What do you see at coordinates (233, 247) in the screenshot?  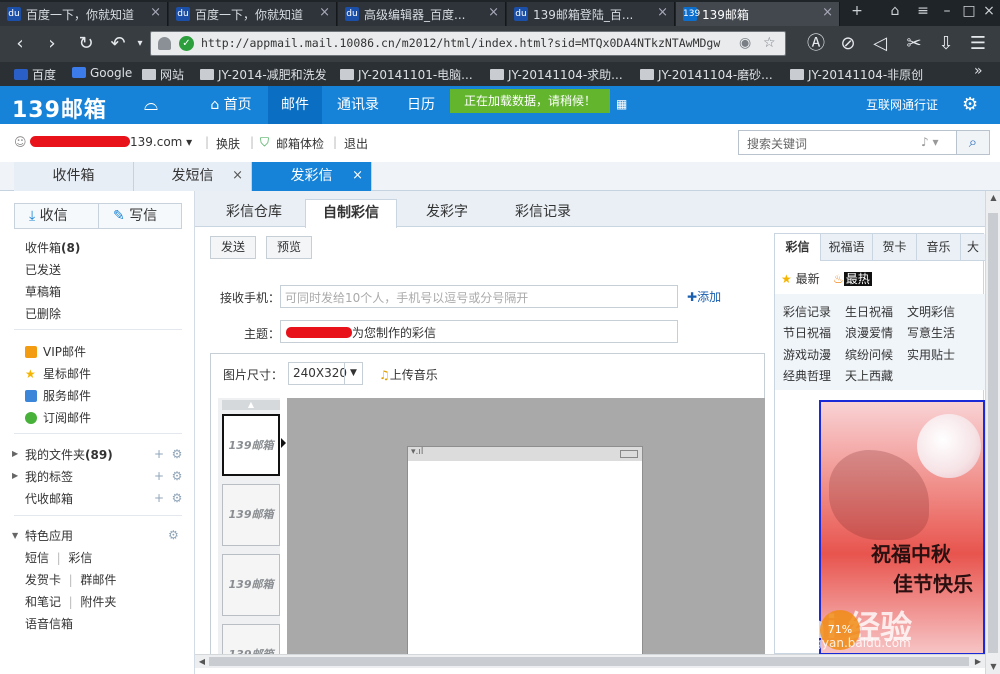 I see `send-button: 发送` at bounding box center [233, 247].